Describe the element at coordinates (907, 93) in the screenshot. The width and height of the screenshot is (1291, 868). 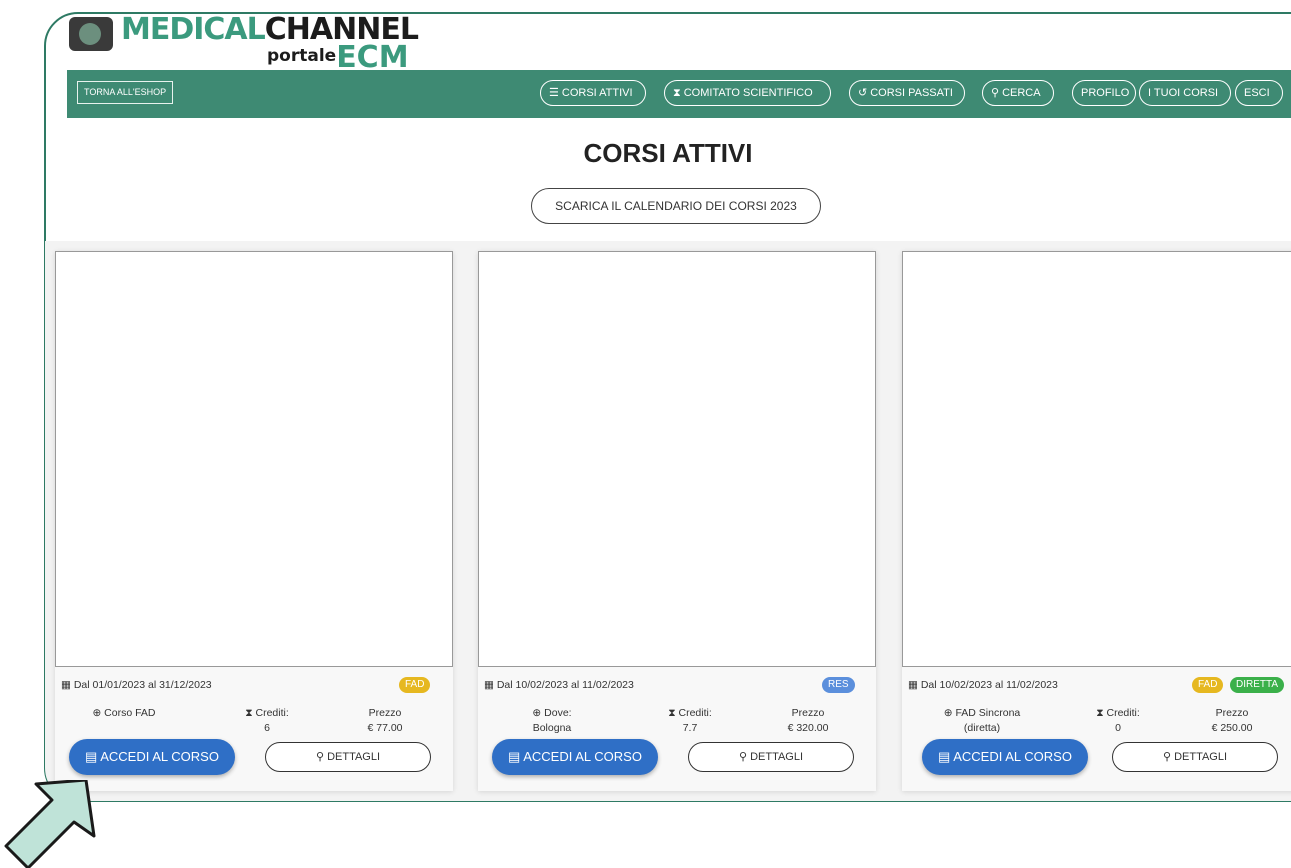
I see `nav-corsi-passati: ↺ CORSI PASSATI` at that location.